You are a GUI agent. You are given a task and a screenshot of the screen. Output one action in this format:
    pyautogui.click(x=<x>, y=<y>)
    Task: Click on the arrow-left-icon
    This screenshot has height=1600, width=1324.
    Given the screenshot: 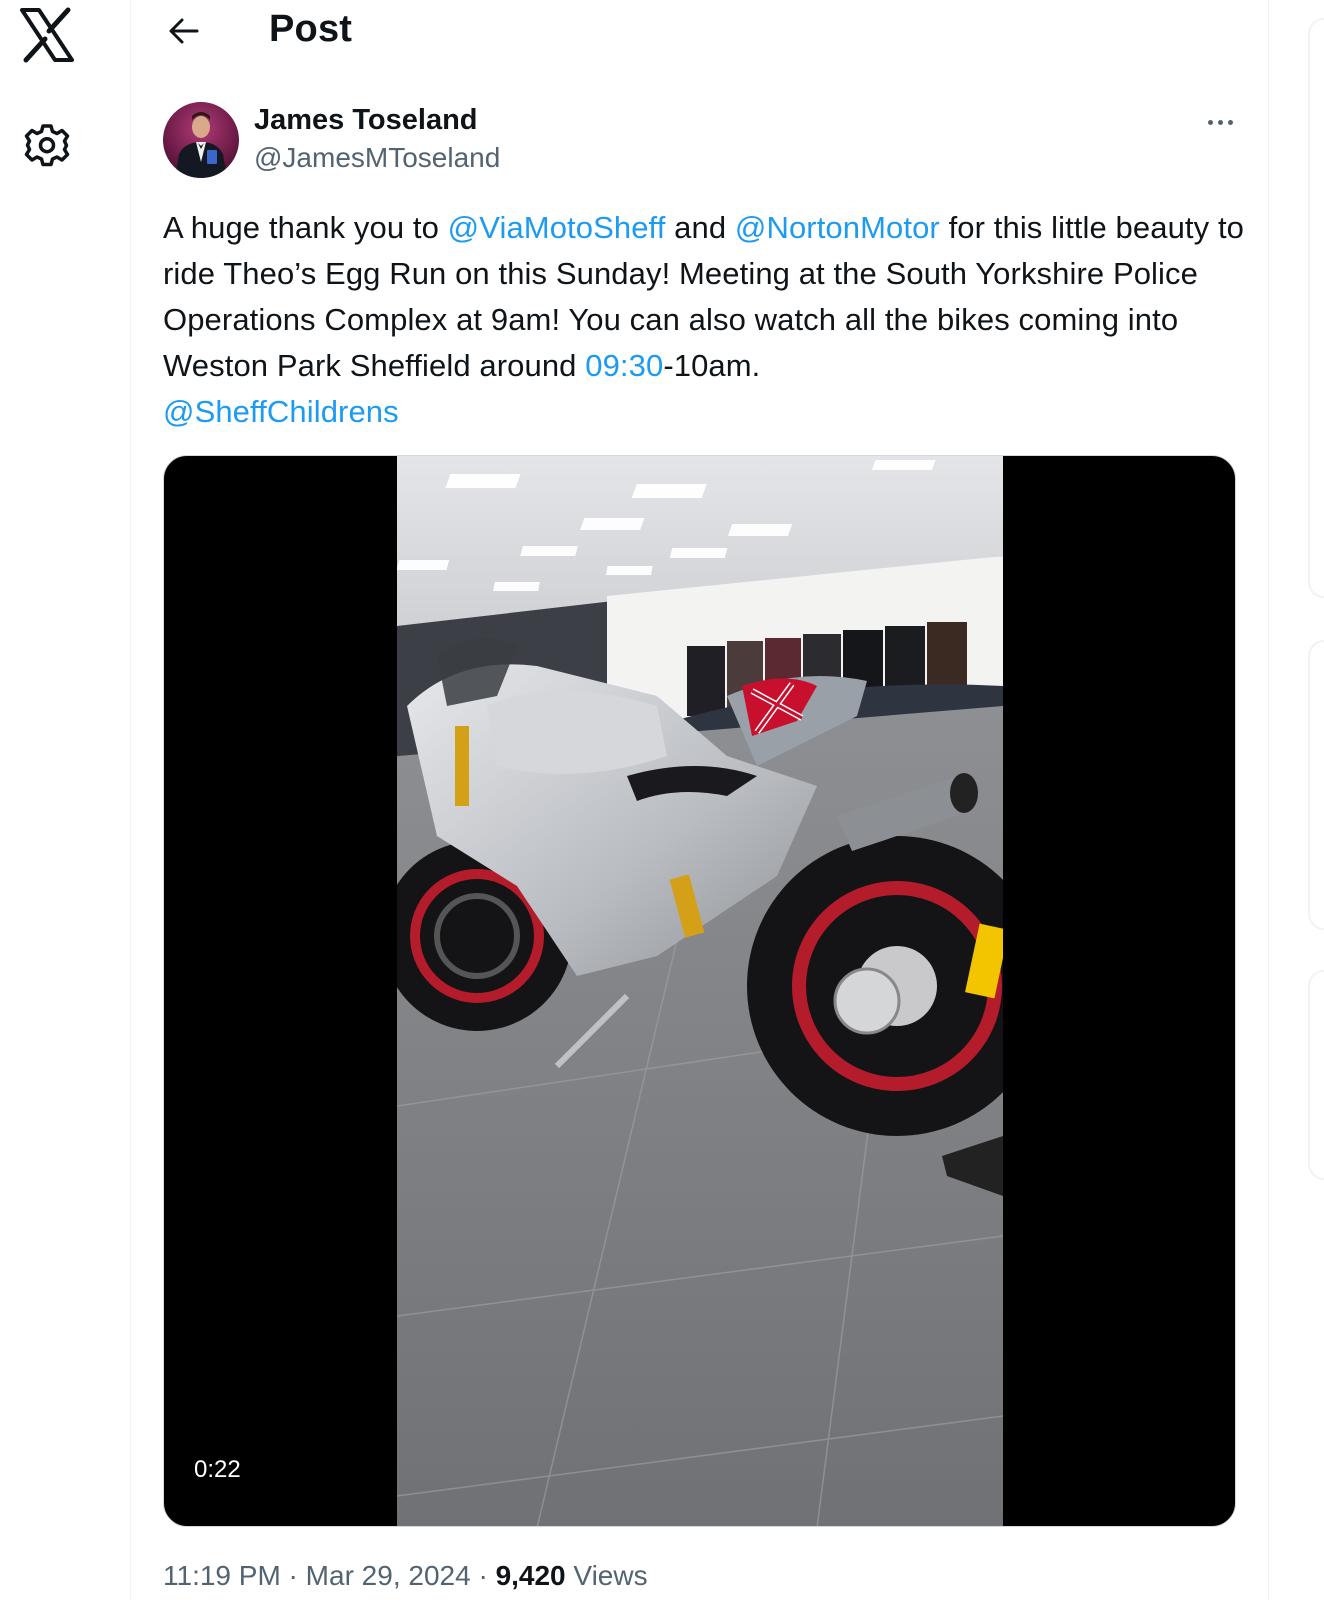 What is the action you would take?
    pyautogui.click(x=184, y=31)
    